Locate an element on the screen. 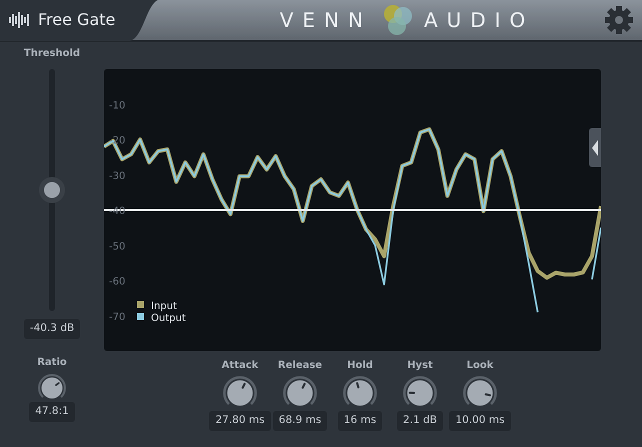 The height and width of the screenshot is (447, 642). axis-tick-label: -60 is located at coordinates (117, 282).